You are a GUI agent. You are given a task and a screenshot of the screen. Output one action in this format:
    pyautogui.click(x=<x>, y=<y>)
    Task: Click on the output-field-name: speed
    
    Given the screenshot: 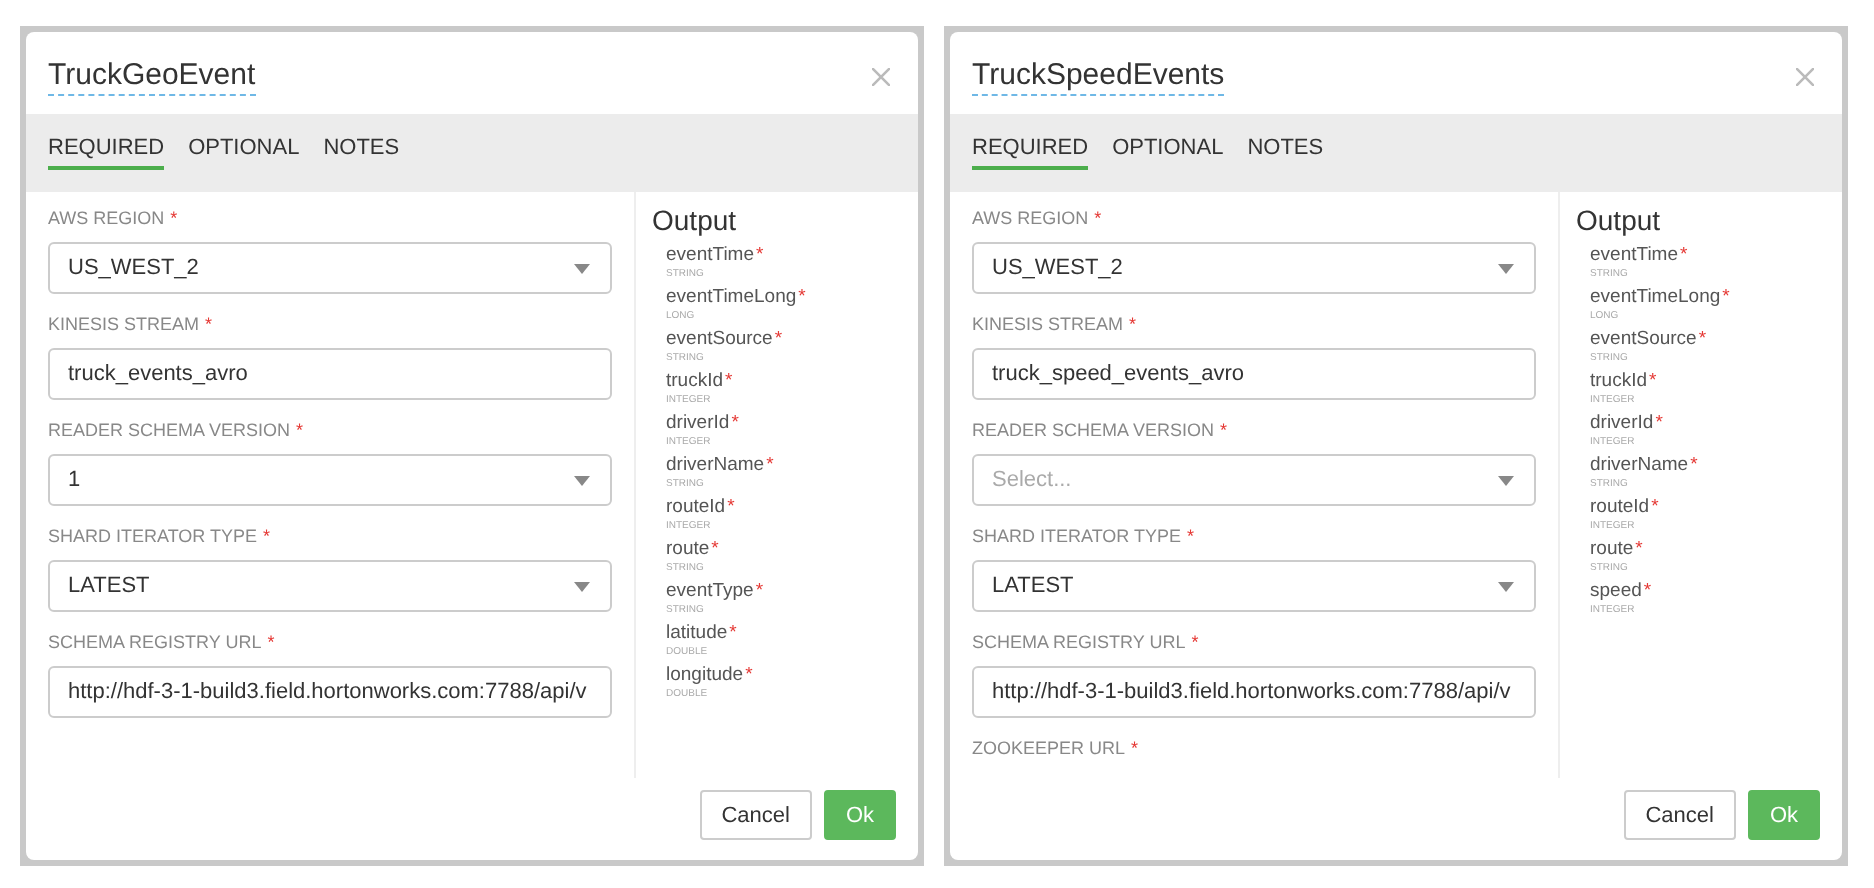 What is the action you would take?
    pyautogui.click(x=1616, y=591)
    